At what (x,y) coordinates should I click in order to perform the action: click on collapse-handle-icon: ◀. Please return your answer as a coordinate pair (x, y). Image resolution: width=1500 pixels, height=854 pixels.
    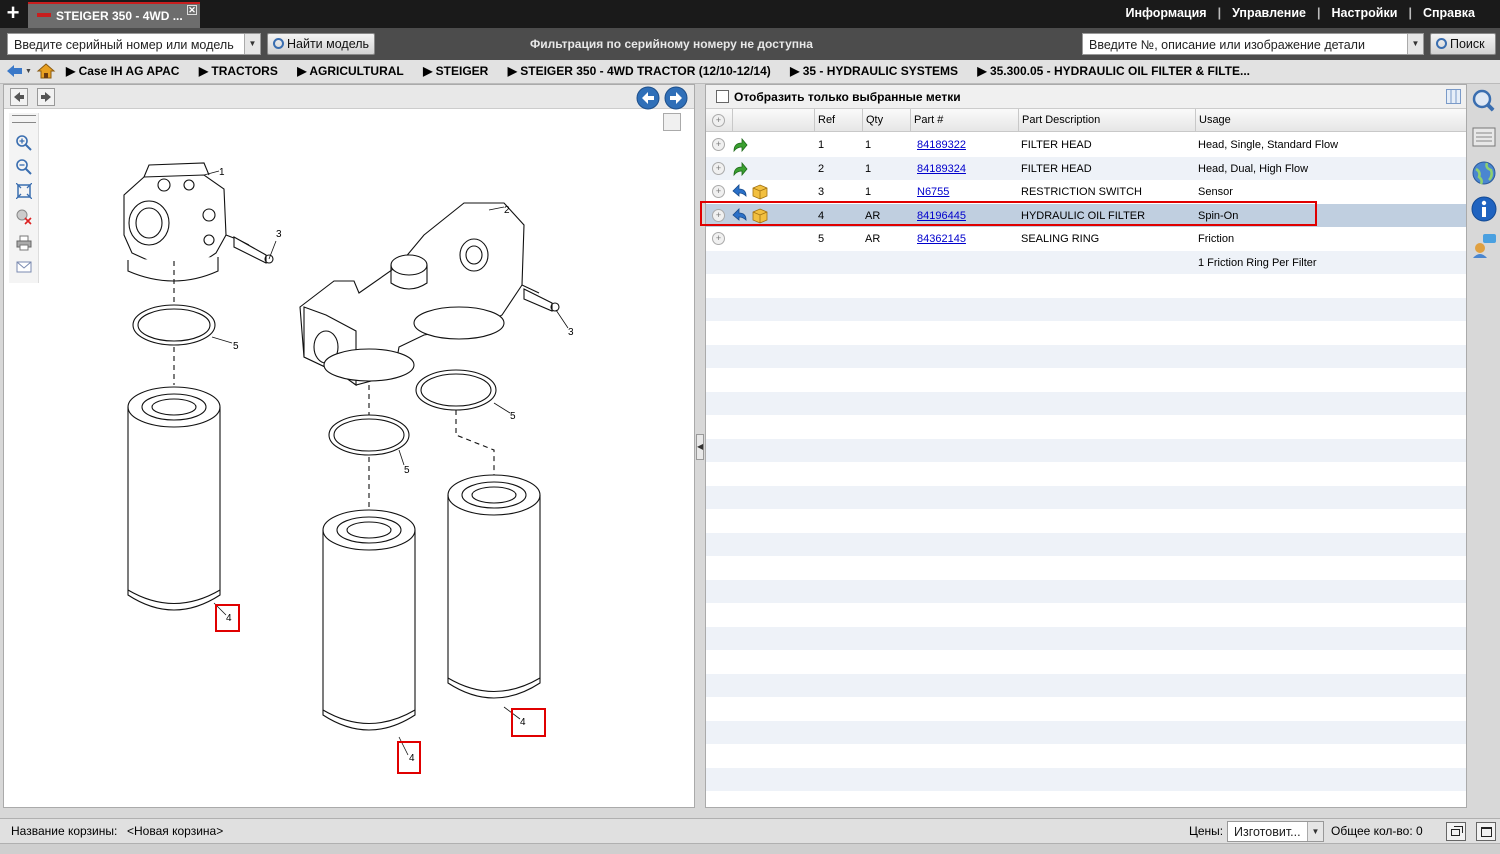
    Looking at the image, I should click on (700, 447).